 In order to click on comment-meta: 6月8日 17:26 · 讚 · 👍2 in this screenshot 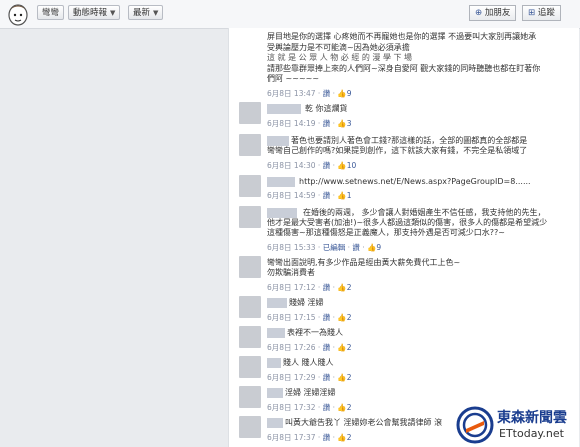, I will do `click(309, 347)`.